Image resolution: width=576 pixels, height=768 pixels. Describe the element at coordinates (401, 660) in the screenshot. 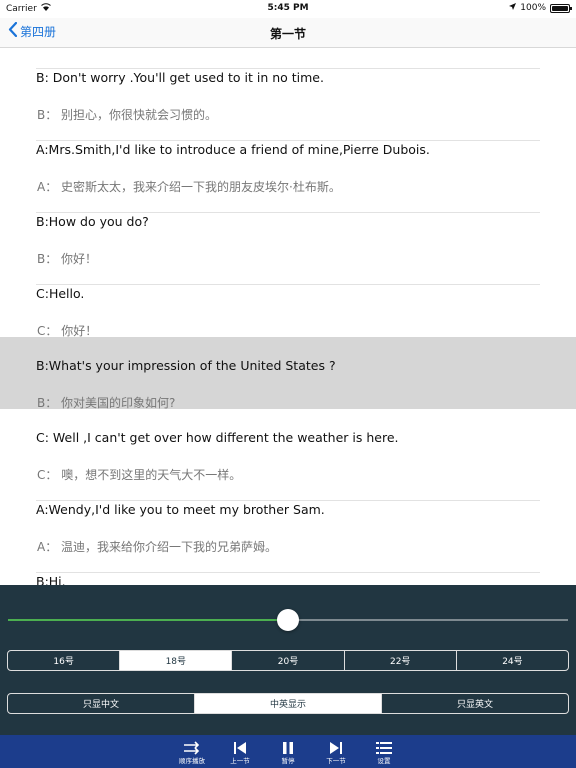

I see `font-size-22: 22号` at that location.